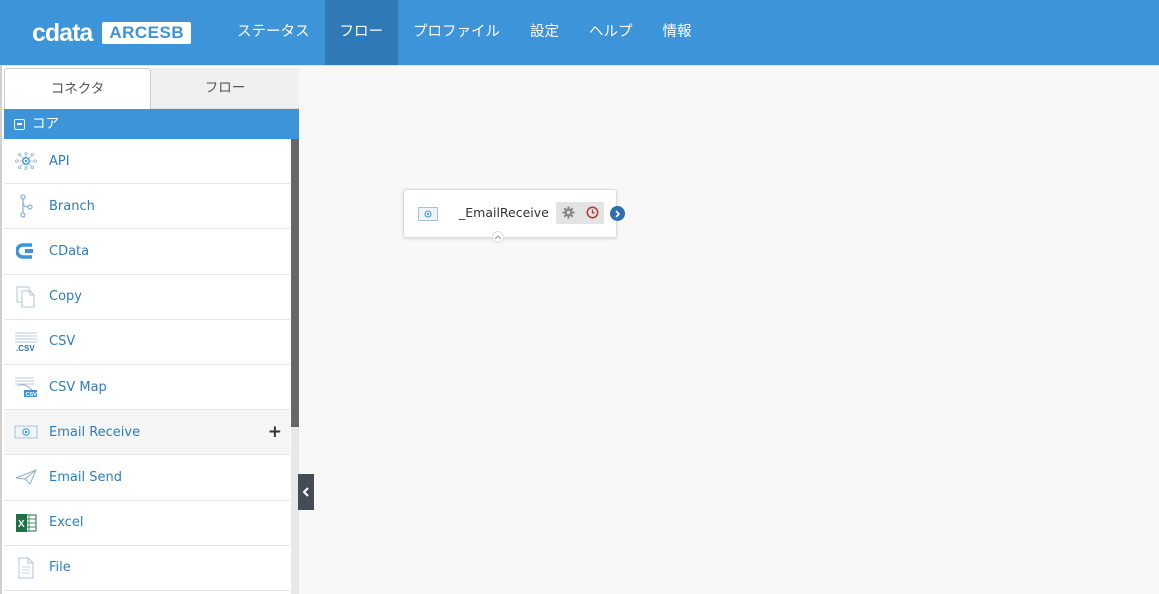  What do you see at coordinates (26, 523) in the screenshot?
I see `excel-icon: X` at bounding box center [26, 523].